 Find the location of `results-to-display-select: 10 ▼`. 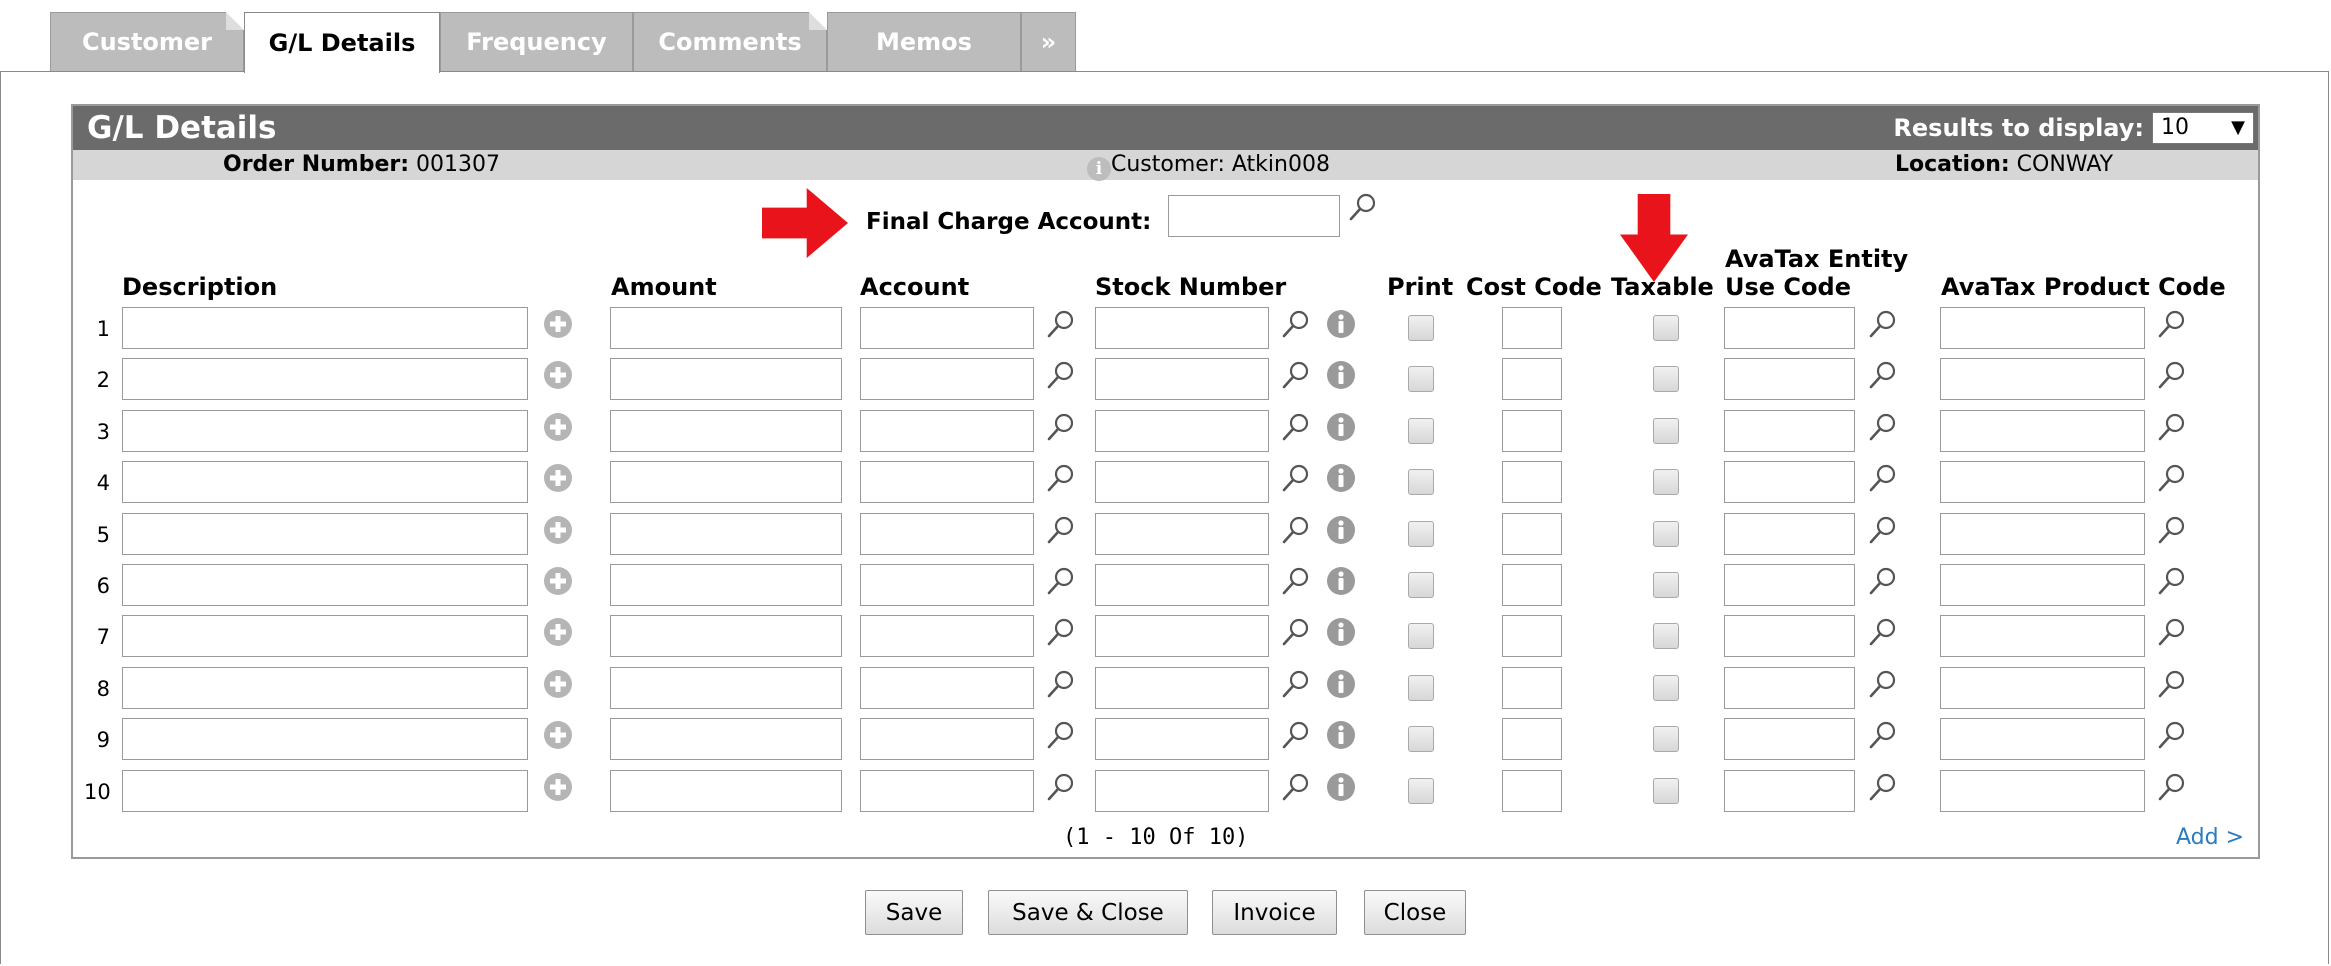

results-to-display-select: 10 ▼ is located at coordinates (2203, 128).